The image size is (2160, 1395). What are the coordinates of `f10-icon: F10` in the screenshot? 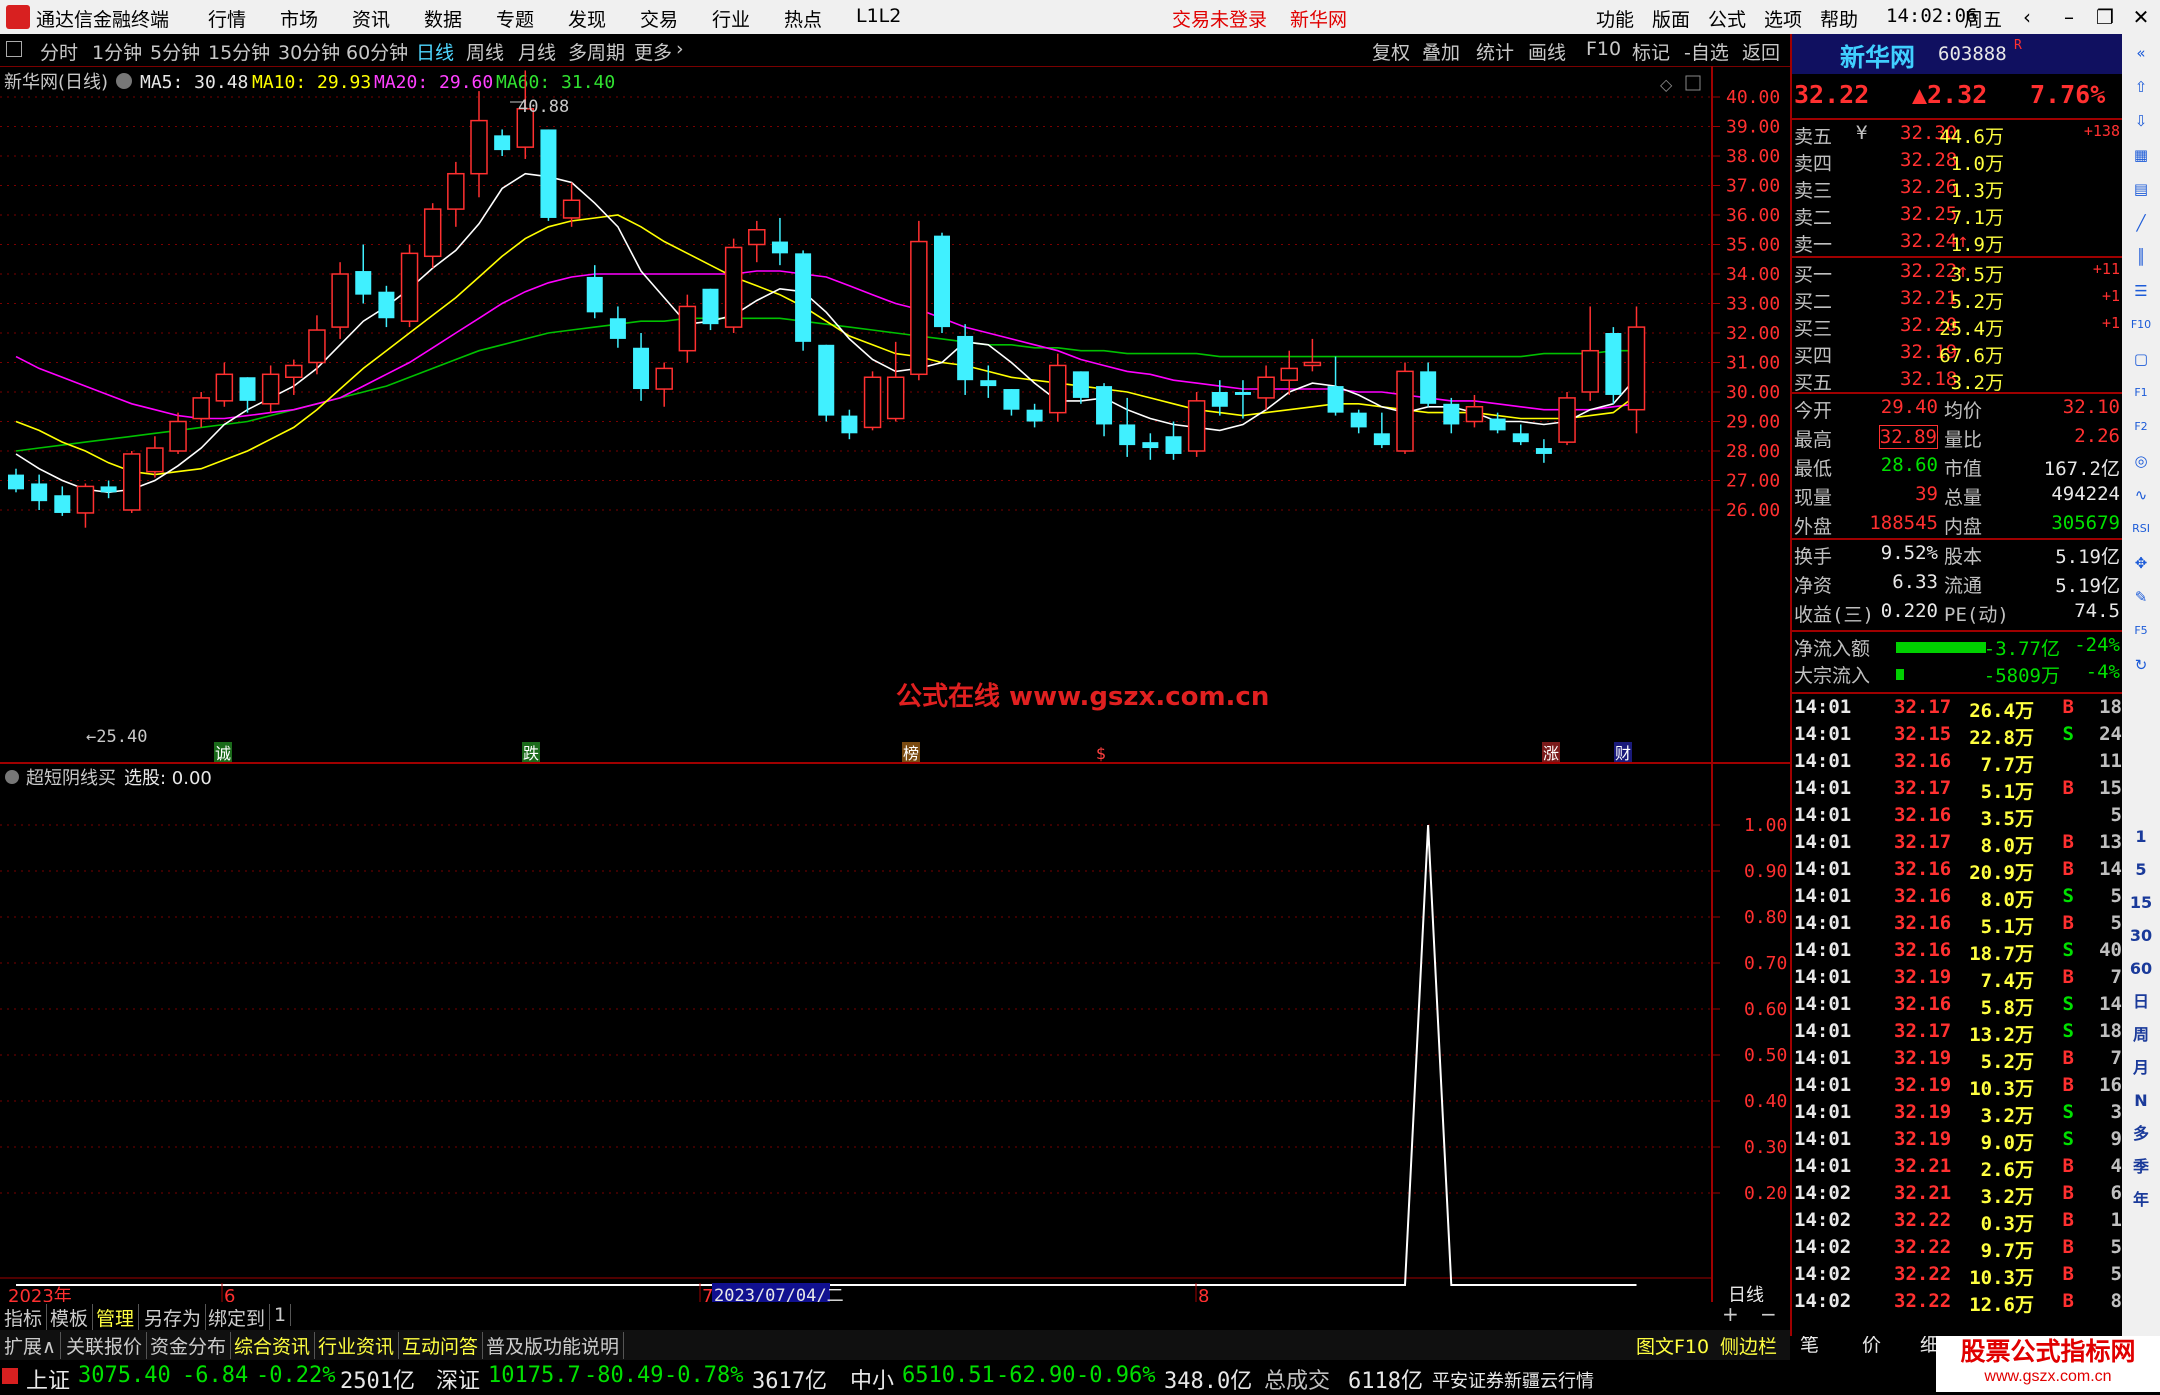 It's located at (2141, 325).